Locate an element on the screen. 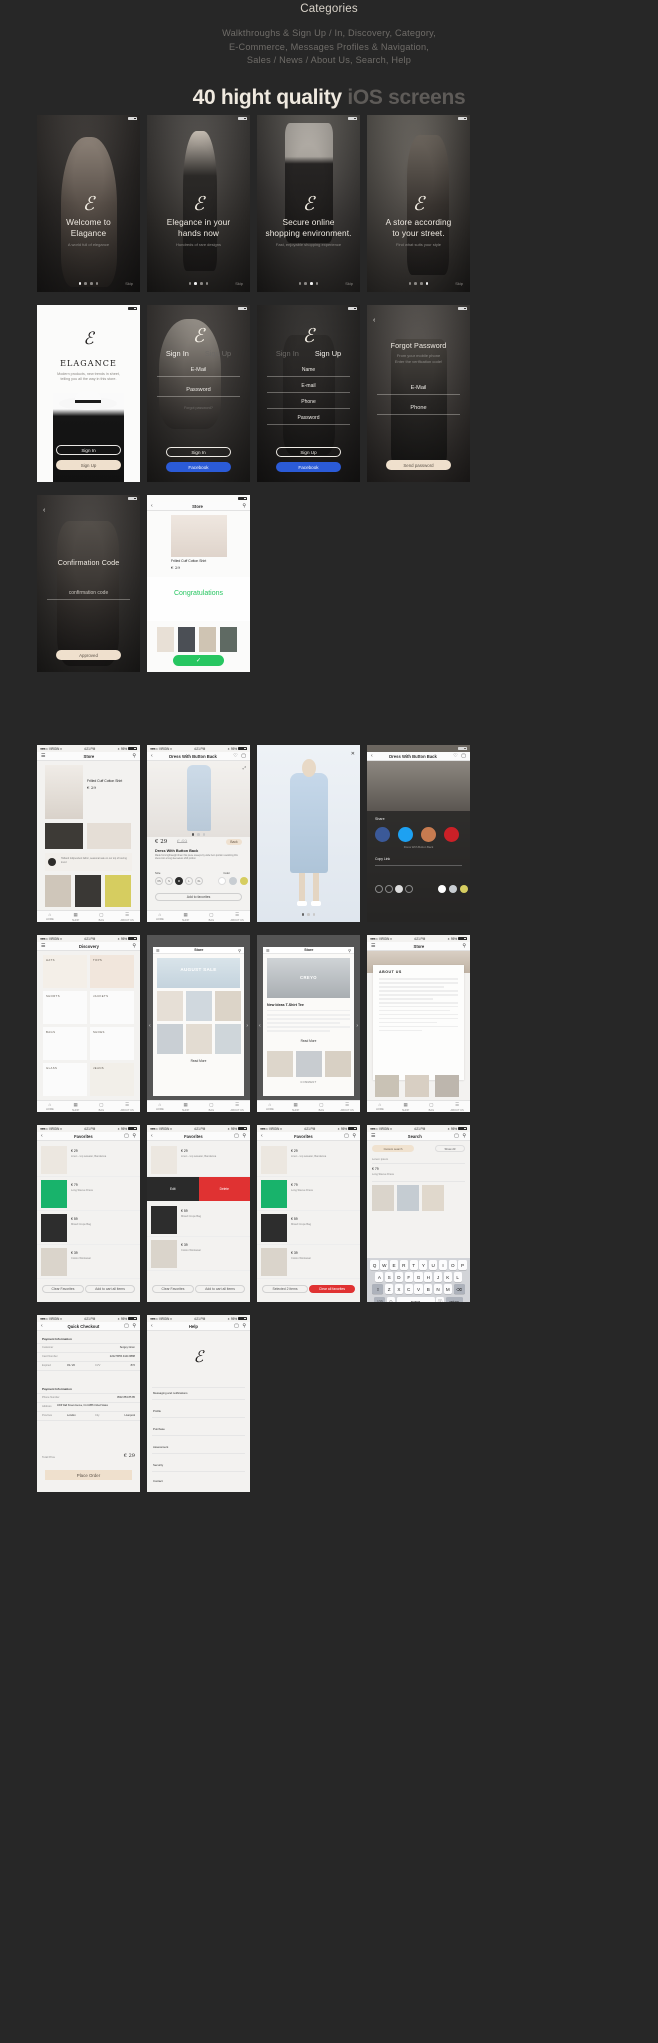 Image resolution: width=658 pixels, height=2043 pixels. add-all-to-cart-button: Add to cart all items is located at coordinates (110, 1289).